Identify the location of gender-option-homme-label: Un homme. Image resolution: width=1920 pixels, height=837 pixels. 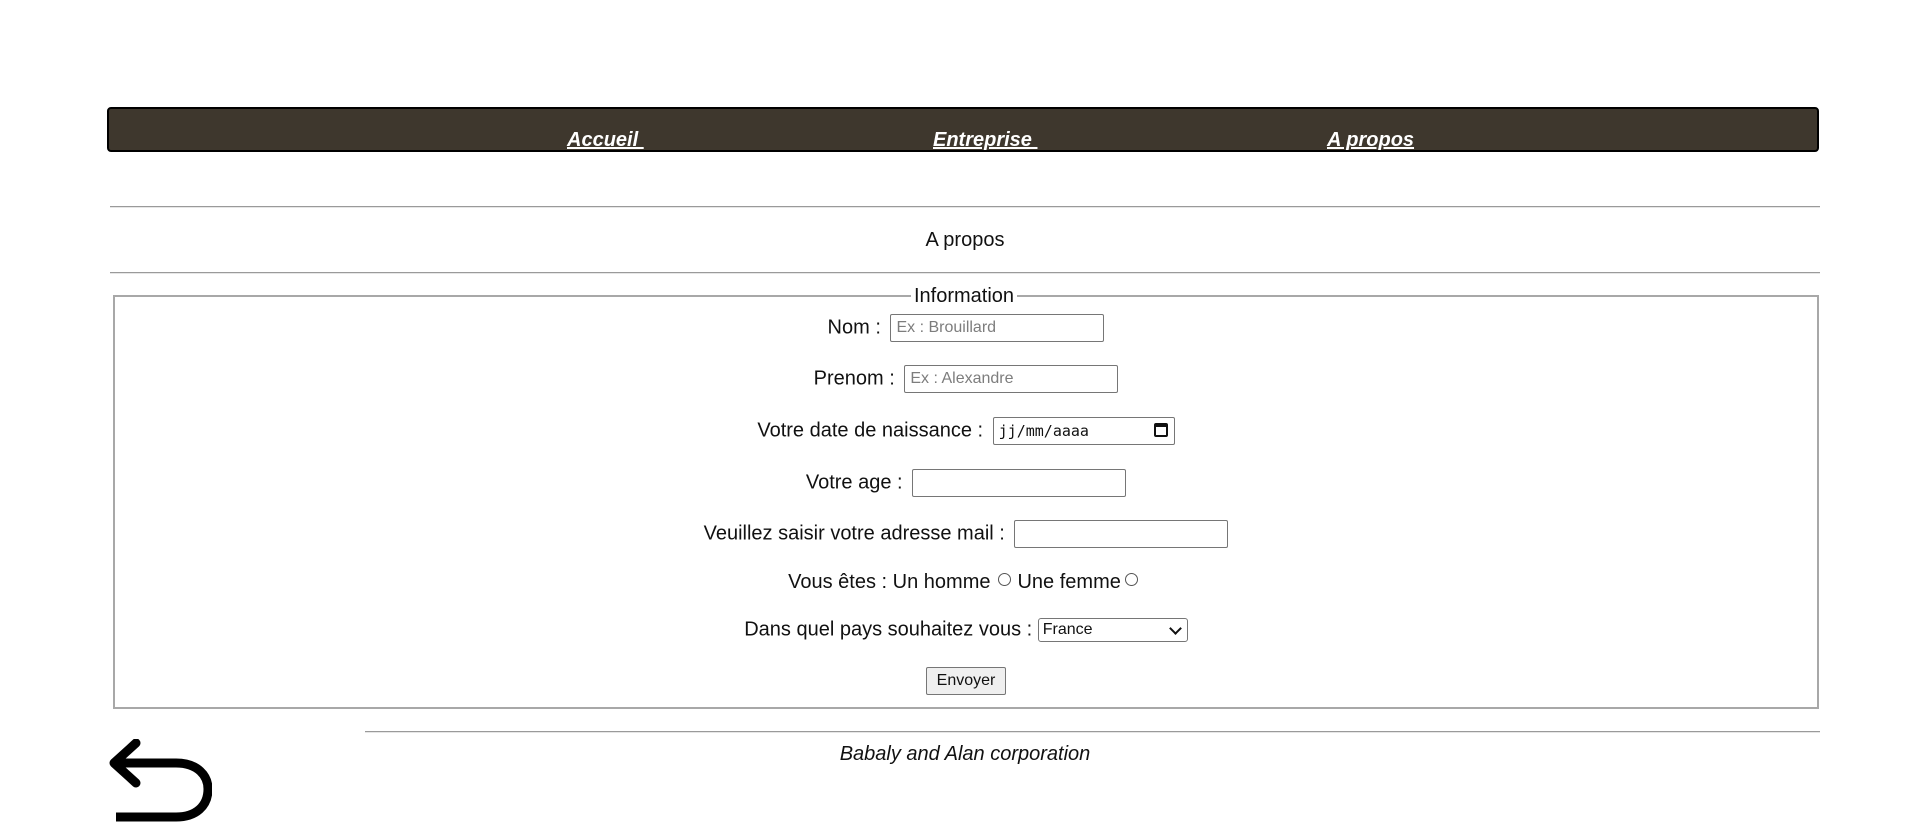
(941, 582).